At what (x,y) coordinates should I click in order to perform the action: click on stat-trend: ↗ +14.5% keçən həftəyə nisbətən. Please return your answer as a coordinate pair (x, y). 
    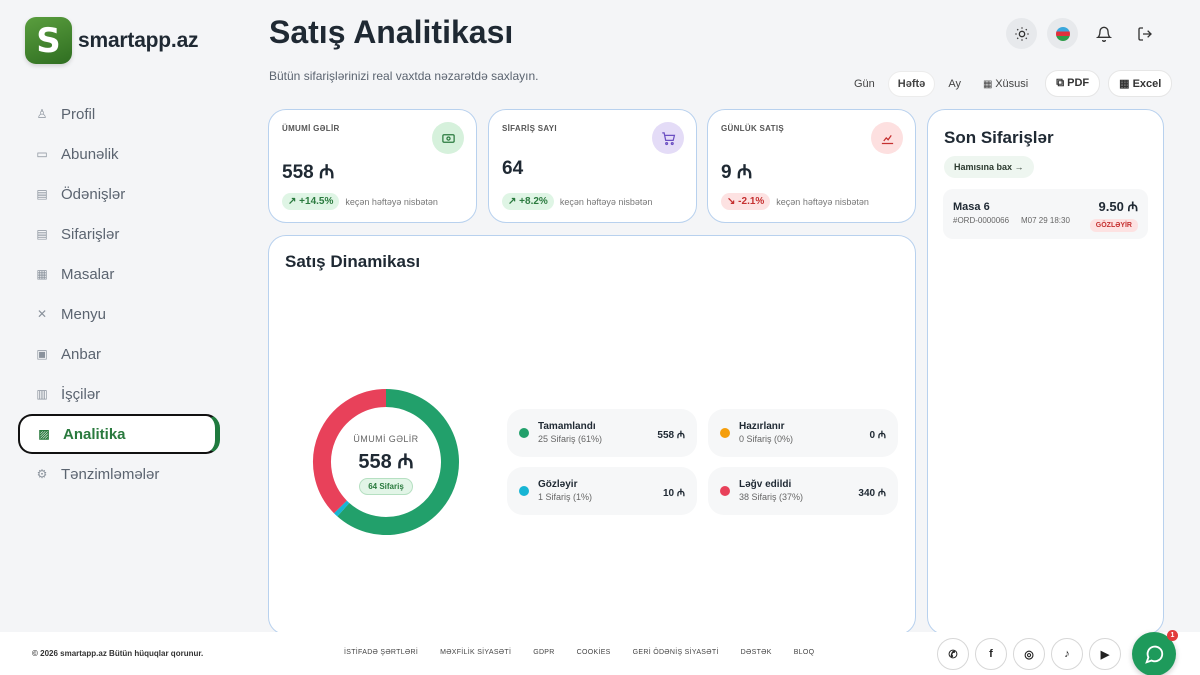
    Looking at the image, I should click on (360, 201).